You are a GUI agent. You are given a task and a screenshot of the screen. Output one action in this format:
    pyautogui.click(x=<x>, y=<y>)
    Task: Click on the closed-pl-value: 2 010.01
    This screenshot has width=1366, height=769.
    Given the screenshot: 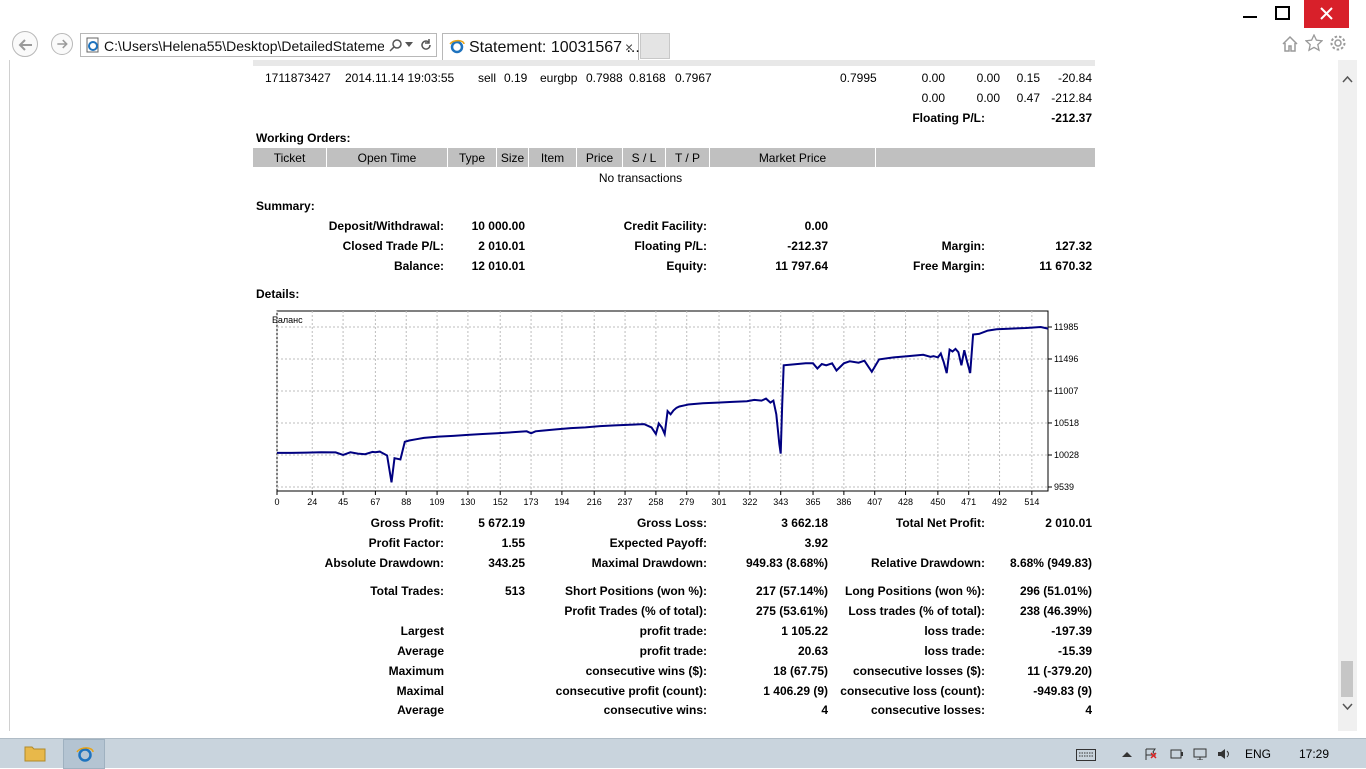 What is the action you would take?
    pyautogui.click(x=501, y=246)
    